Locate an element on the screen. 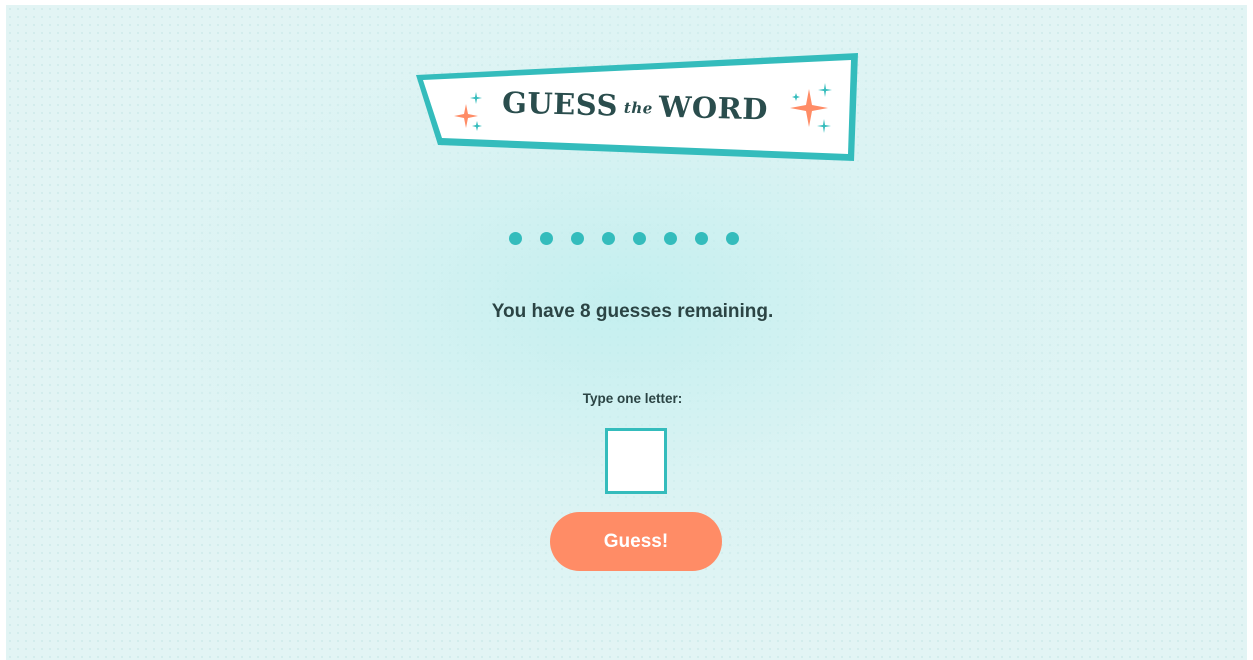 The height and width of the screenshot is (660, 1253). guess-button: Guess! is located at coordinates (636, 541).